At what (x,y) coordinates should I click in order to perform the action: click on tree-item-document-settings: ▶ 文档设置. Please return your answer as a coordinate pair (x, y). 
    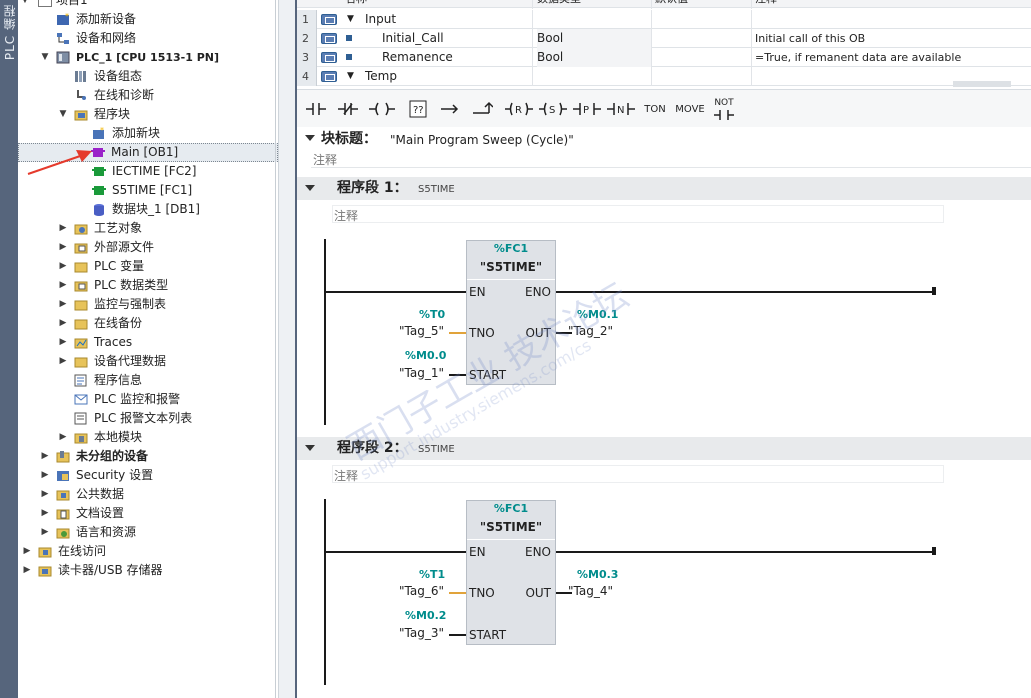
    Looking at the image, I should click on (148, 513).